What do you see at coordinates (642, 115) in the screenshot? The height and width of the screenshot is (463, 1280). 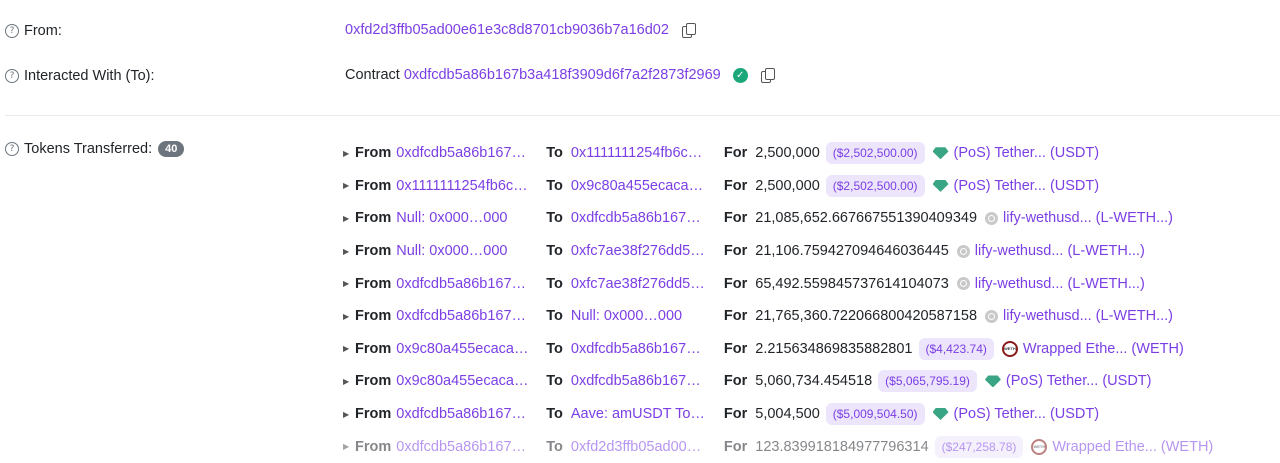 I see `divider` at bounding box center [642, 115].